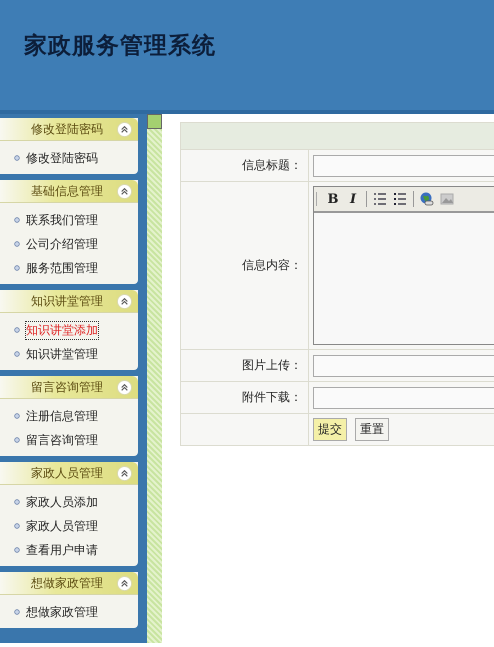 This screenshot has height=647, width=494. Describe the element at coordinates (62, 526) in the screenshot. I see `menu-link: 家政人员管理` at that location.